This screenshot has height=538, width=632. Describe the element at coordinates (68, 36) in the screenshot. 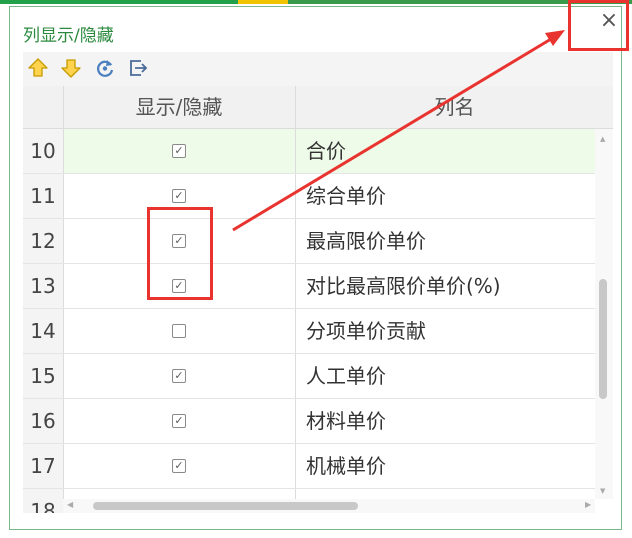

I see `dialog-title: 列显示/隐藏` at that location.